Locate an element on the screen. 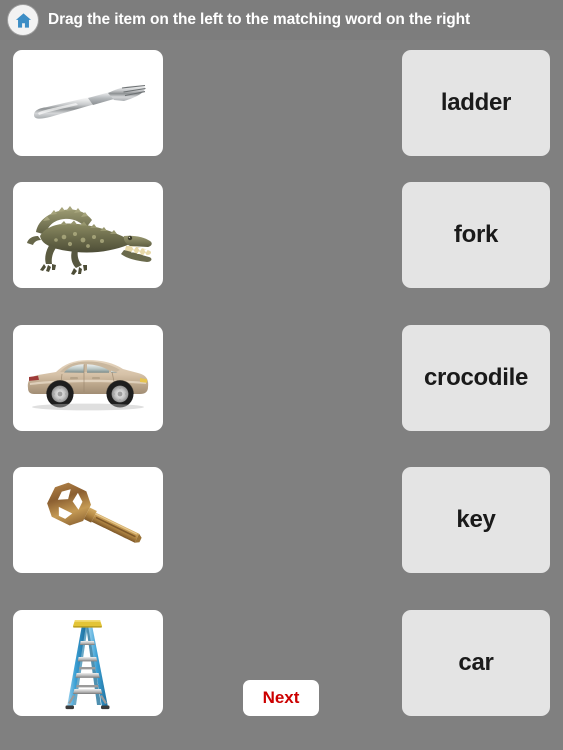 Image resolution: width=563 pixels, height=750 pixels. crocodile-image is located at coordinates (88, 235).